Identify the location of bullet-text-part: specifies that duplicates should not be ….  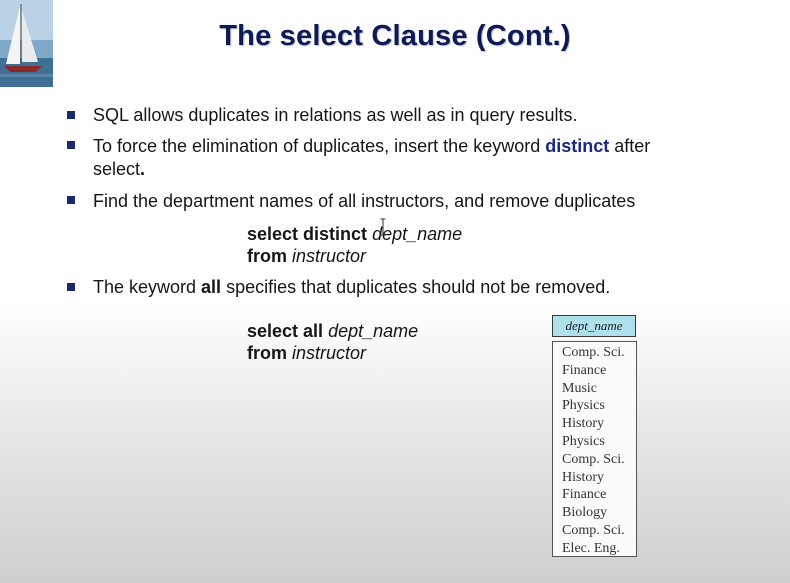
(416, 287).